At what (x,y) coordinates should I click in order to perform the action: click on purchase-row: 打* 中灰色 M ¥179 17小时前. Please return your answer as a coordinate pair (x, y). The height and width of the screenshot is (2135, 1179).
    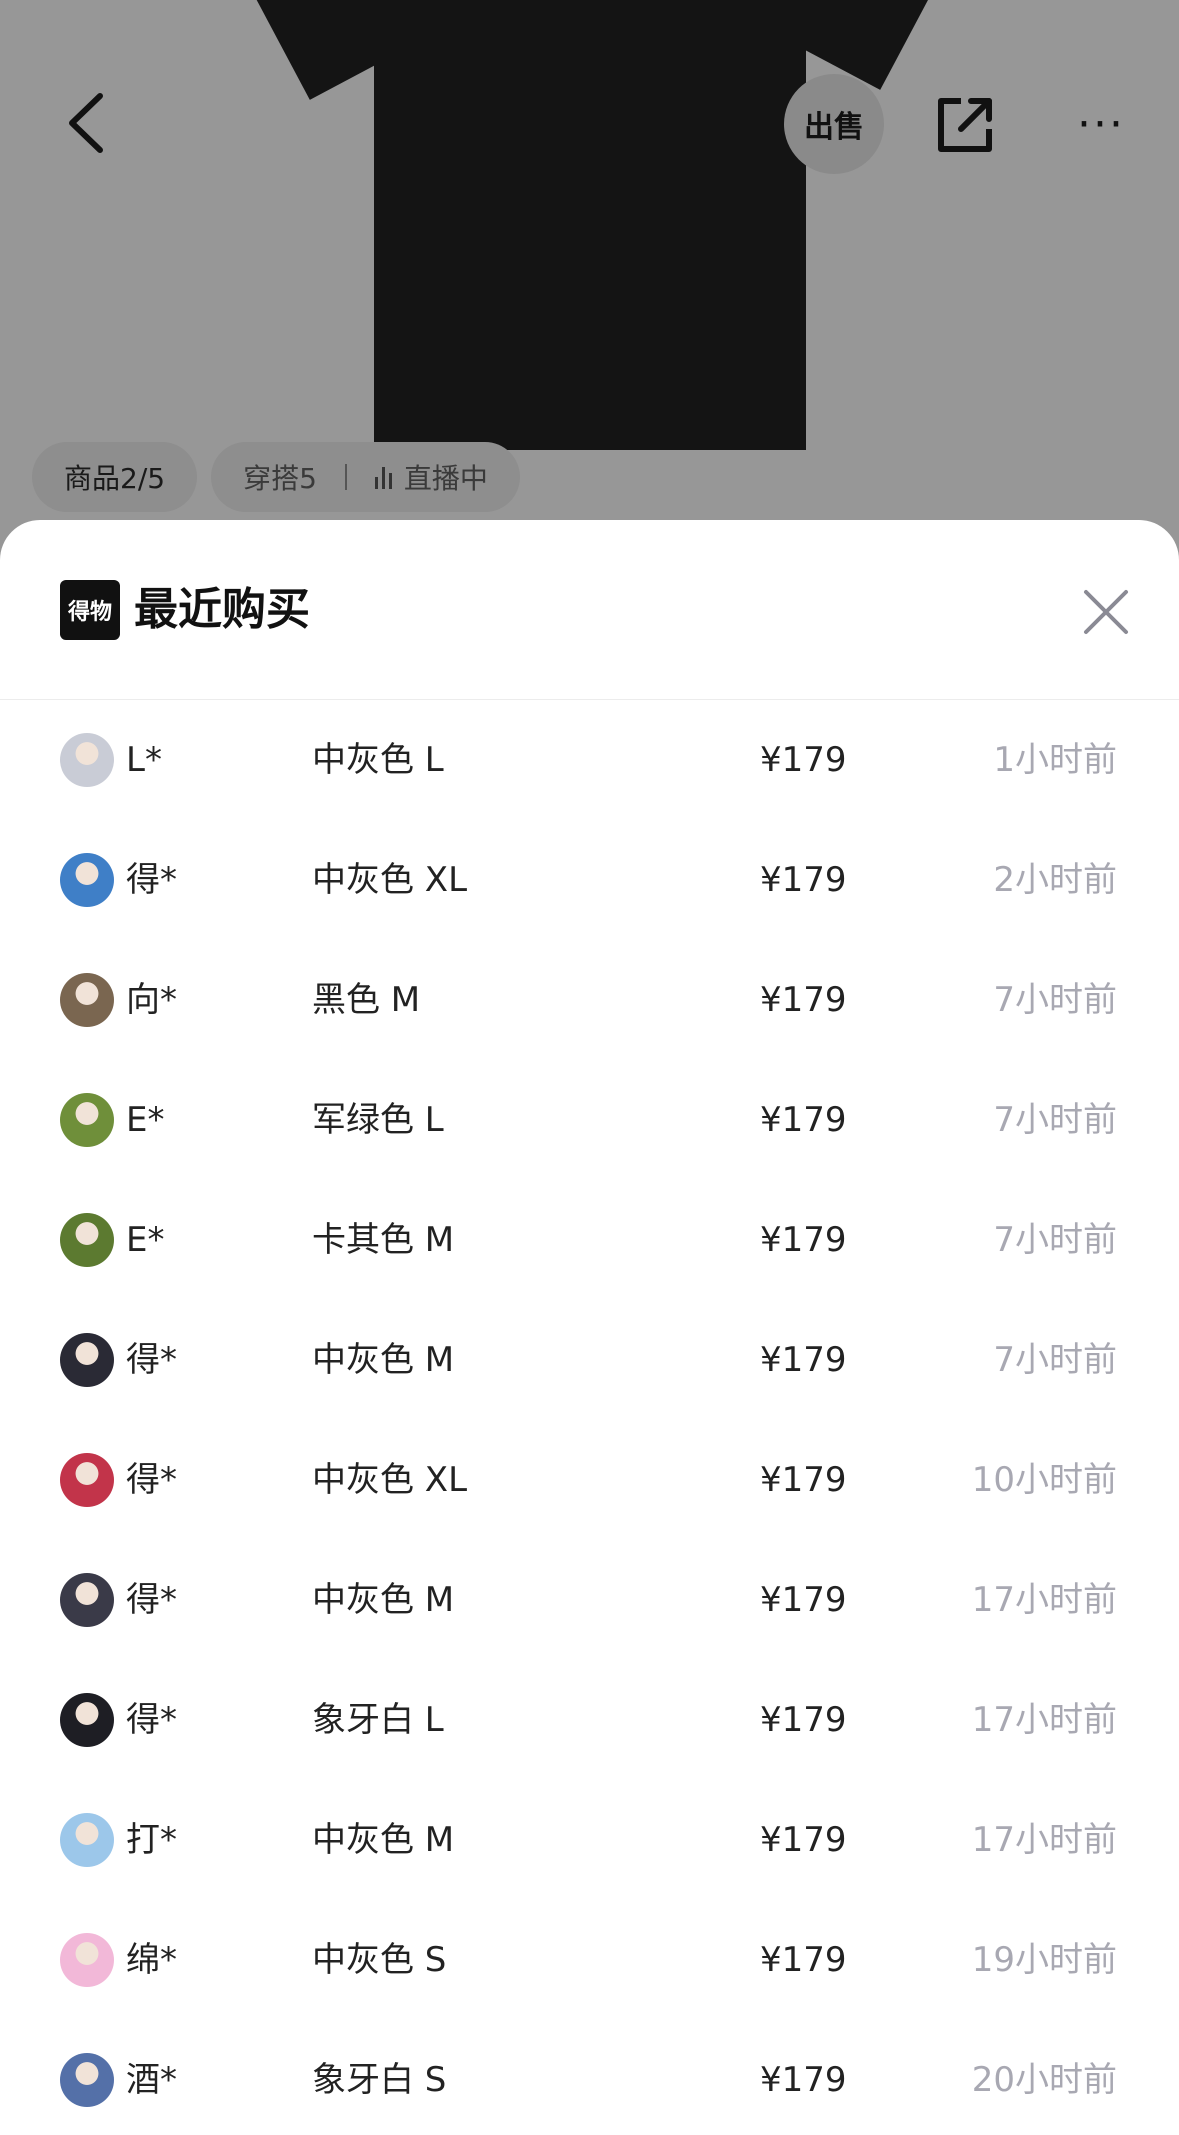
    Looking at the image, I should click on (589, 1840).